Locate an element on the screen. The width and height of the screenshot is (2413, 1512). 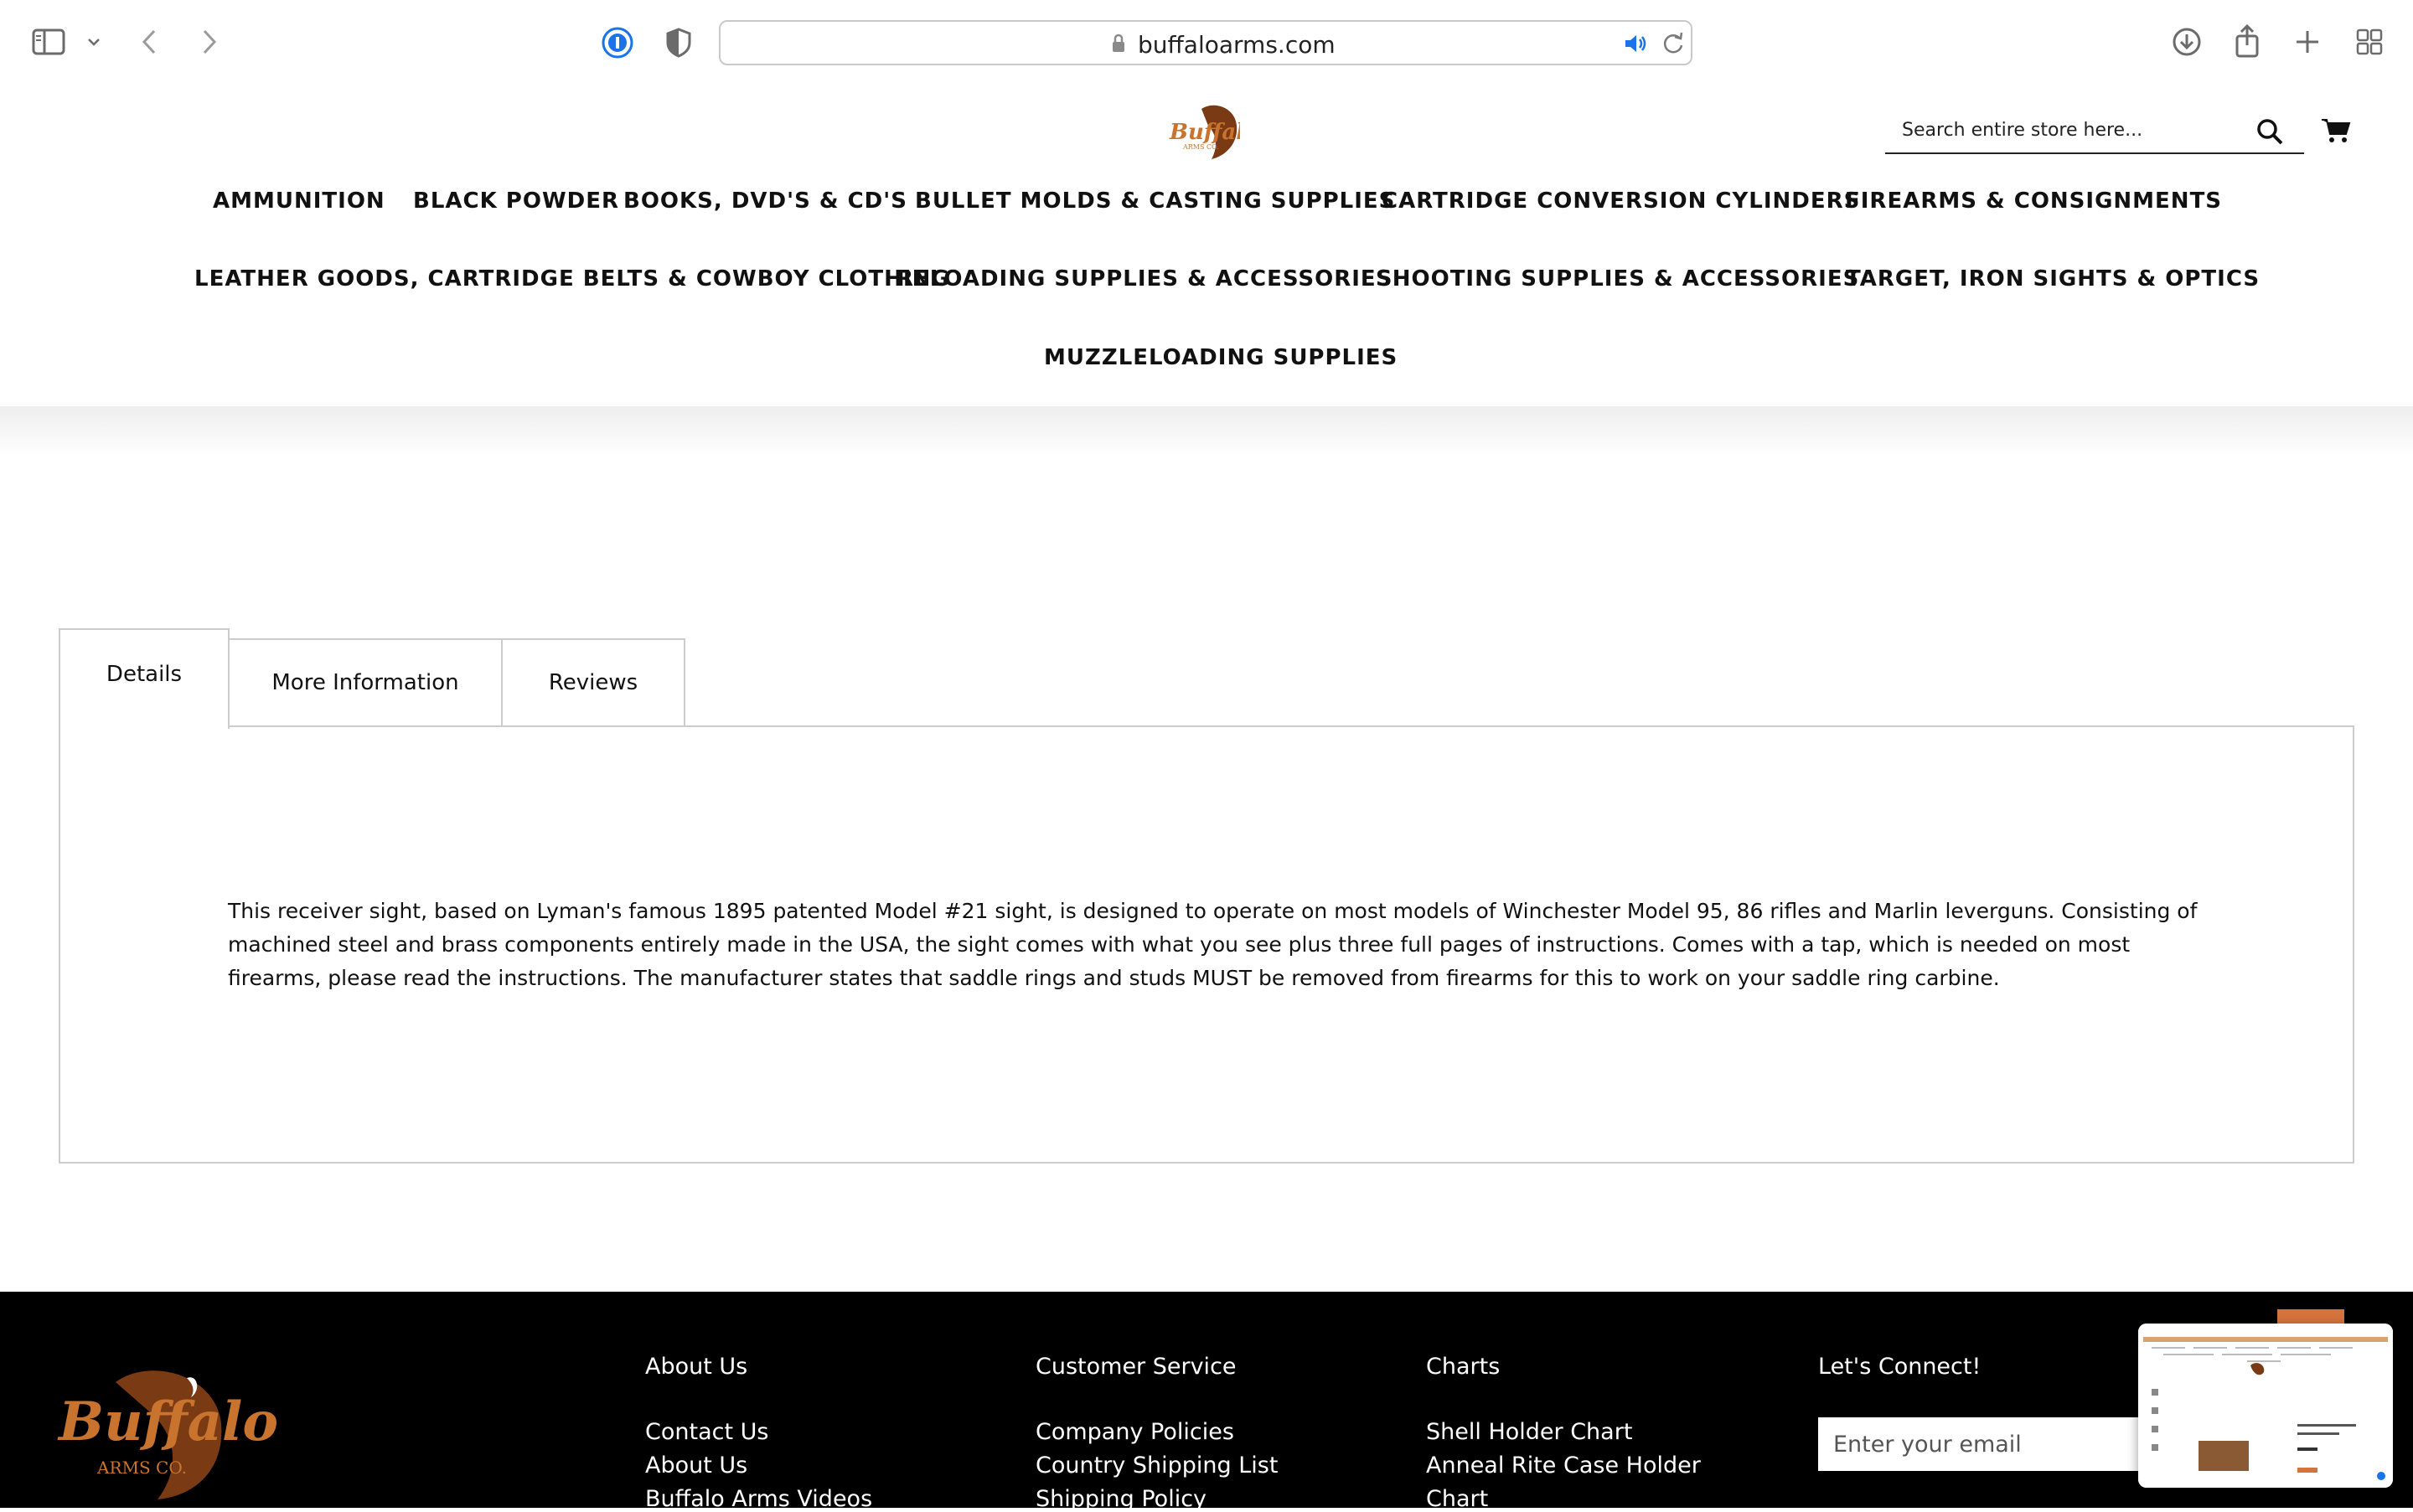
footer-link-chart: Chart is located at coordinates (1457, 1499).